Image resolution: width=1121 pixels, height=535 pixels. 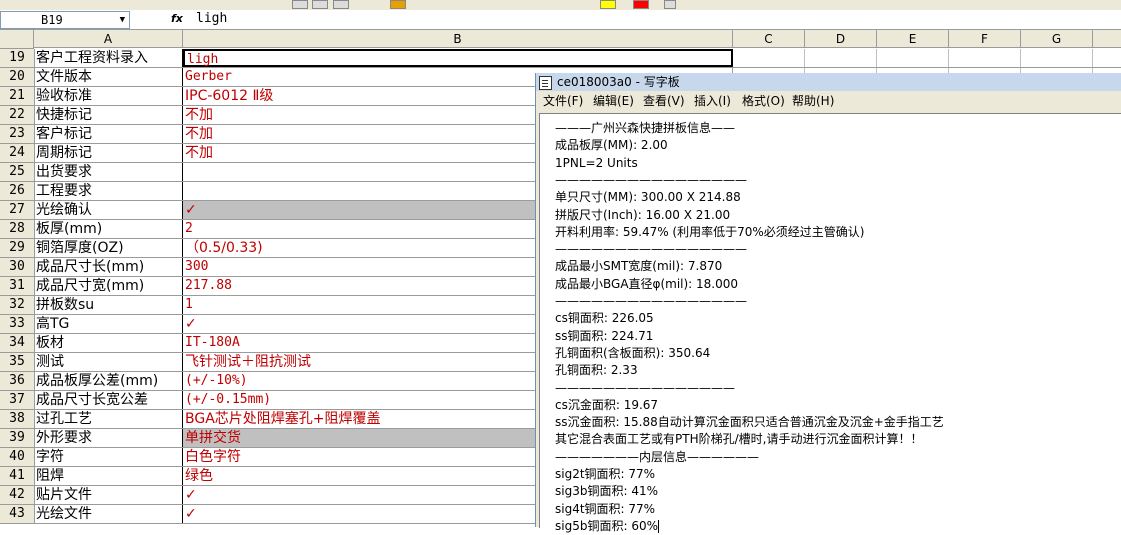 What do you see at coordinates (108, 362) in the screenshot?
I see `cell-a: 测试` at bounding box center [108, 362].